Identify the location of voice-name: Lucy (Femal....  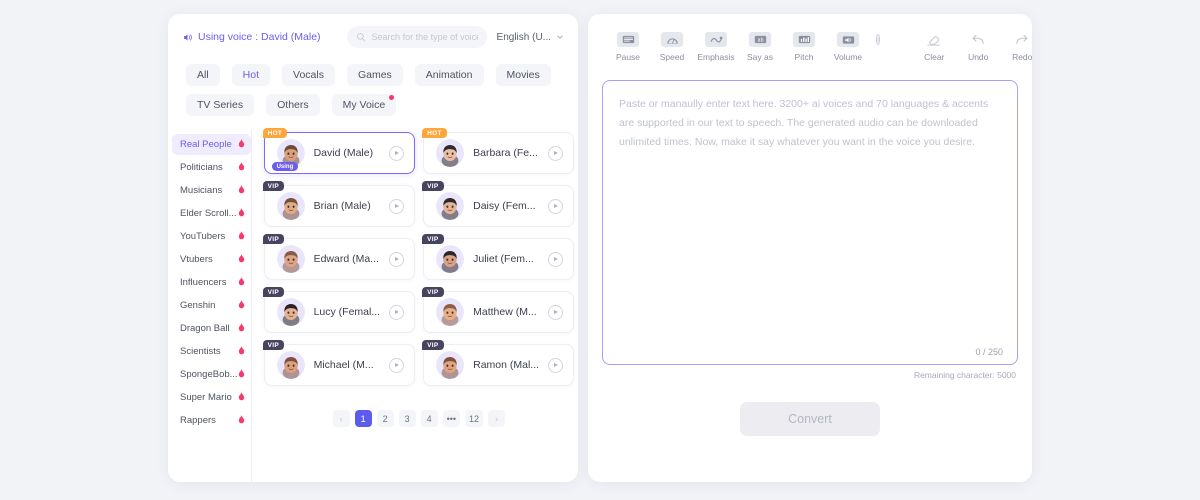
(347, 312).